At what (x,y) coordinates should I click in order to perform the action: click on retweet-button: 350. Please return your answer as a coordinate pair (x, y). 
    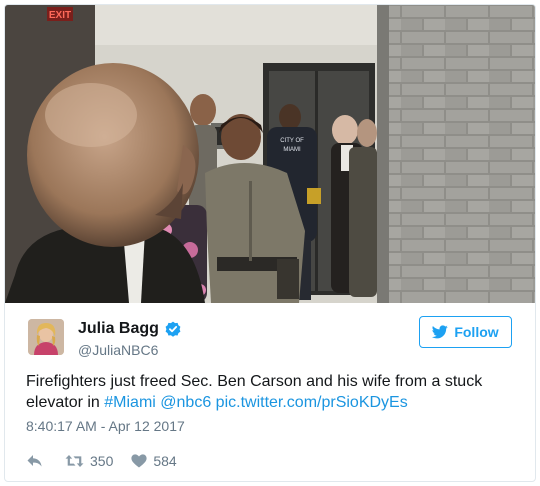
    Looking at the image, I should click on (89, 461).